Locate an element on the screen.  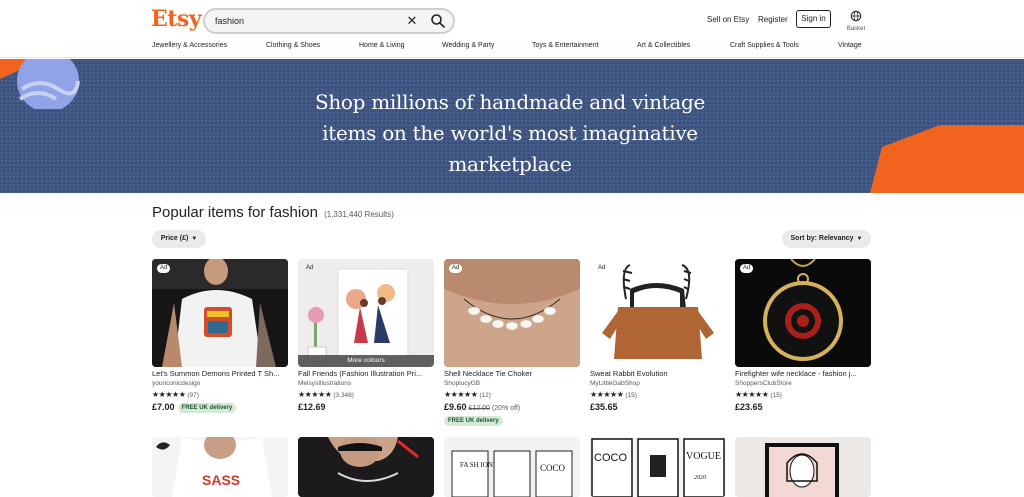
product-price: £9.60 £12.00 (20% off) is located at coordinates (482, 407).